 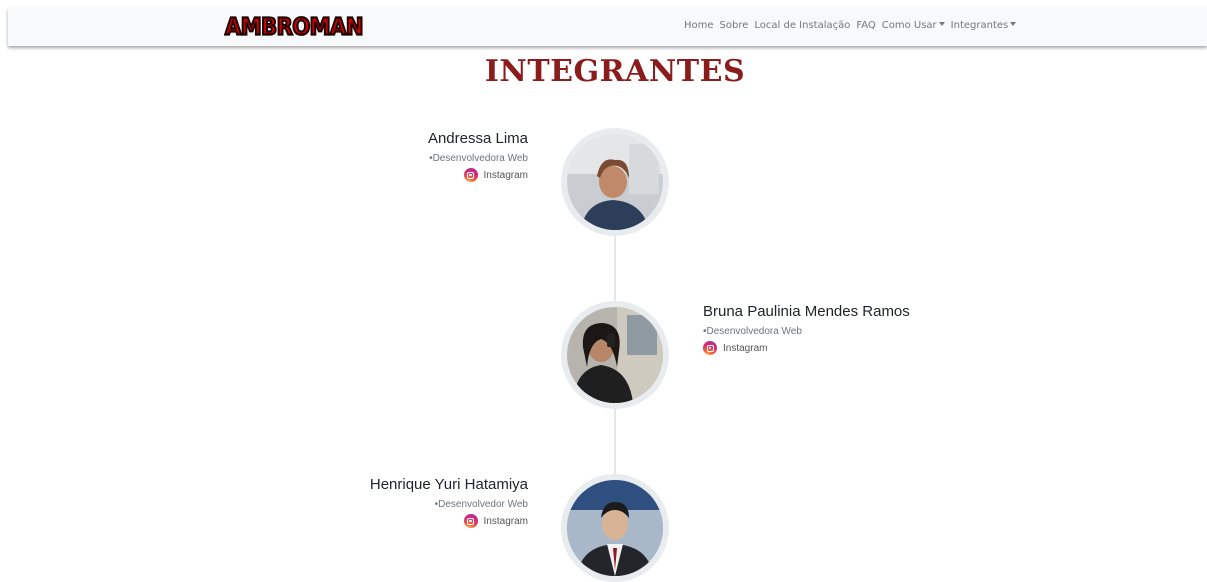 I want to click on nav-link-faq: FAQ, so click(x=865, y=25).